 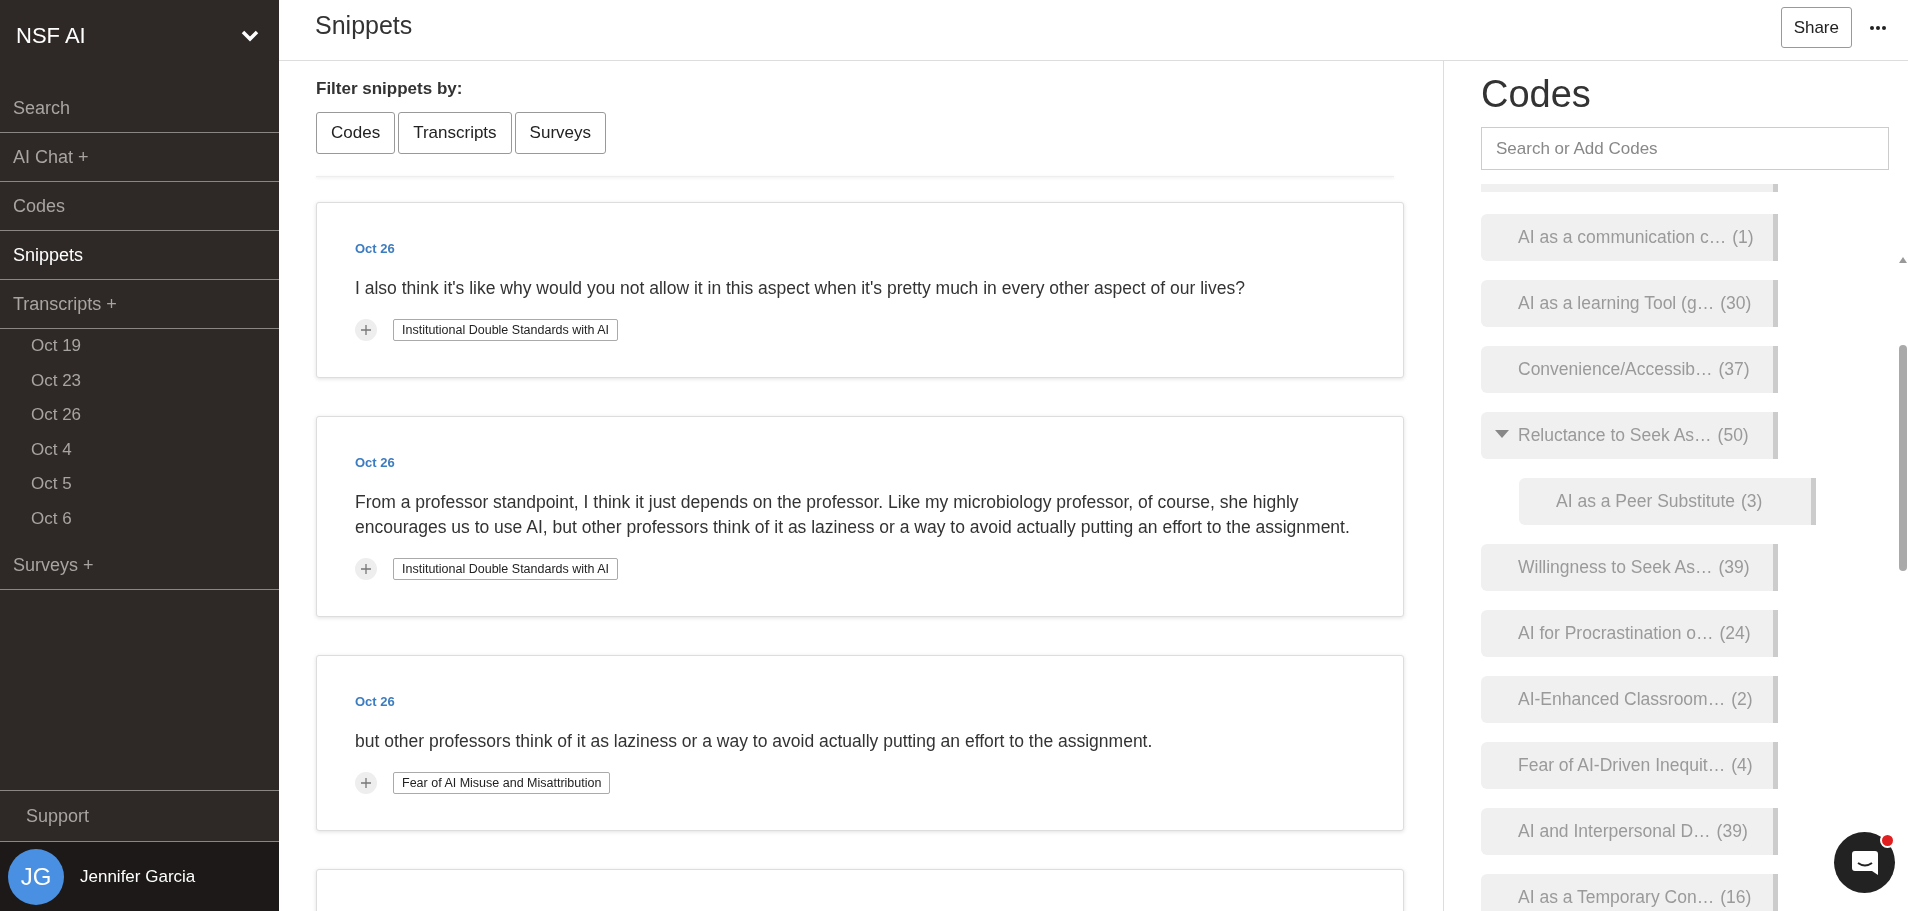 I want to click on nav-item: Transcripts +, so click(x=139, y=304).